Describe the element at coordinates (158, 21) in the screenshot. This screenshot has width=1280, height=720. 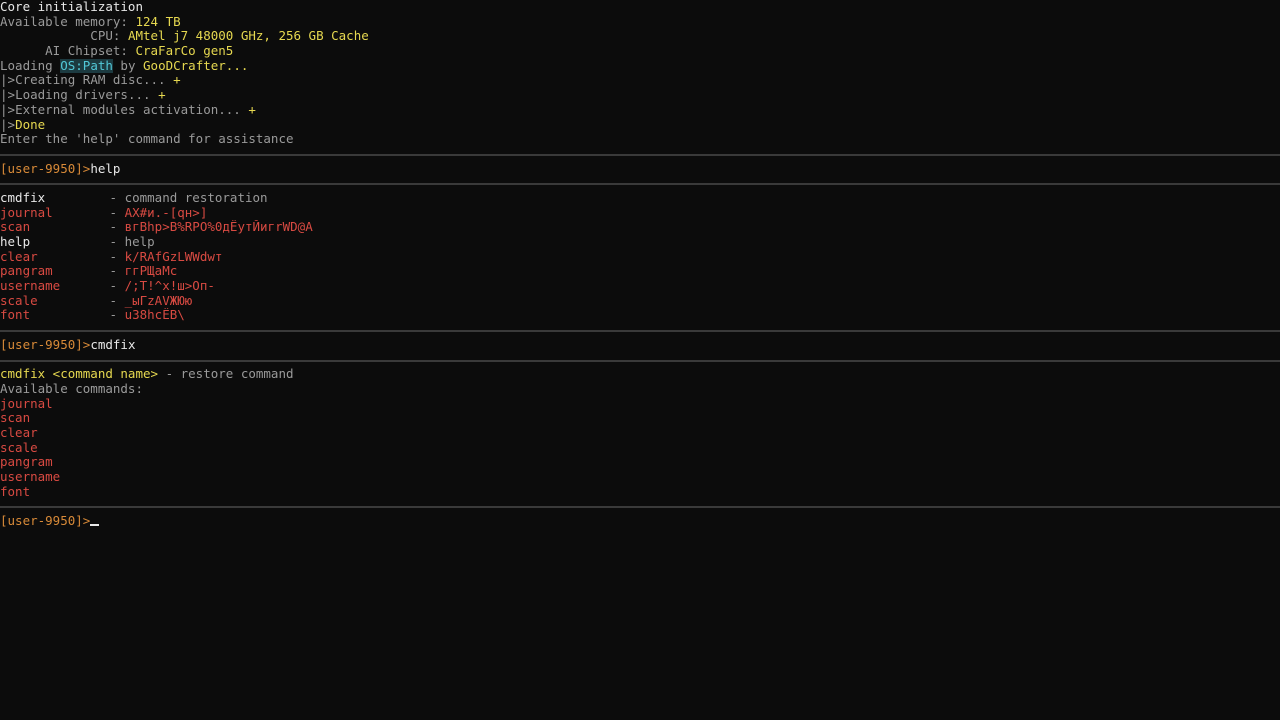
I see `memory-value: 124 TB` at that location.